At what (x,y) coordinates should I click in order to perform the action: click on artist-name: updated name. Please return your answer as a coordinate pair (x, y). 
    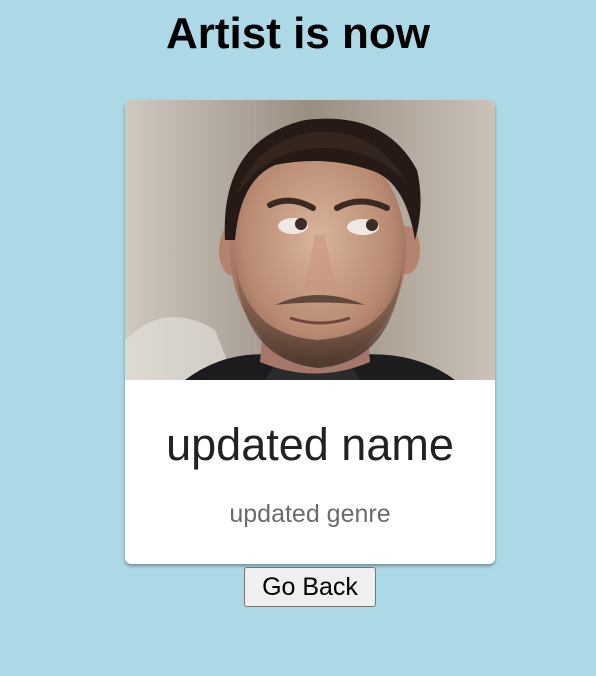
    Looking at the image, I should click on (310, 444).